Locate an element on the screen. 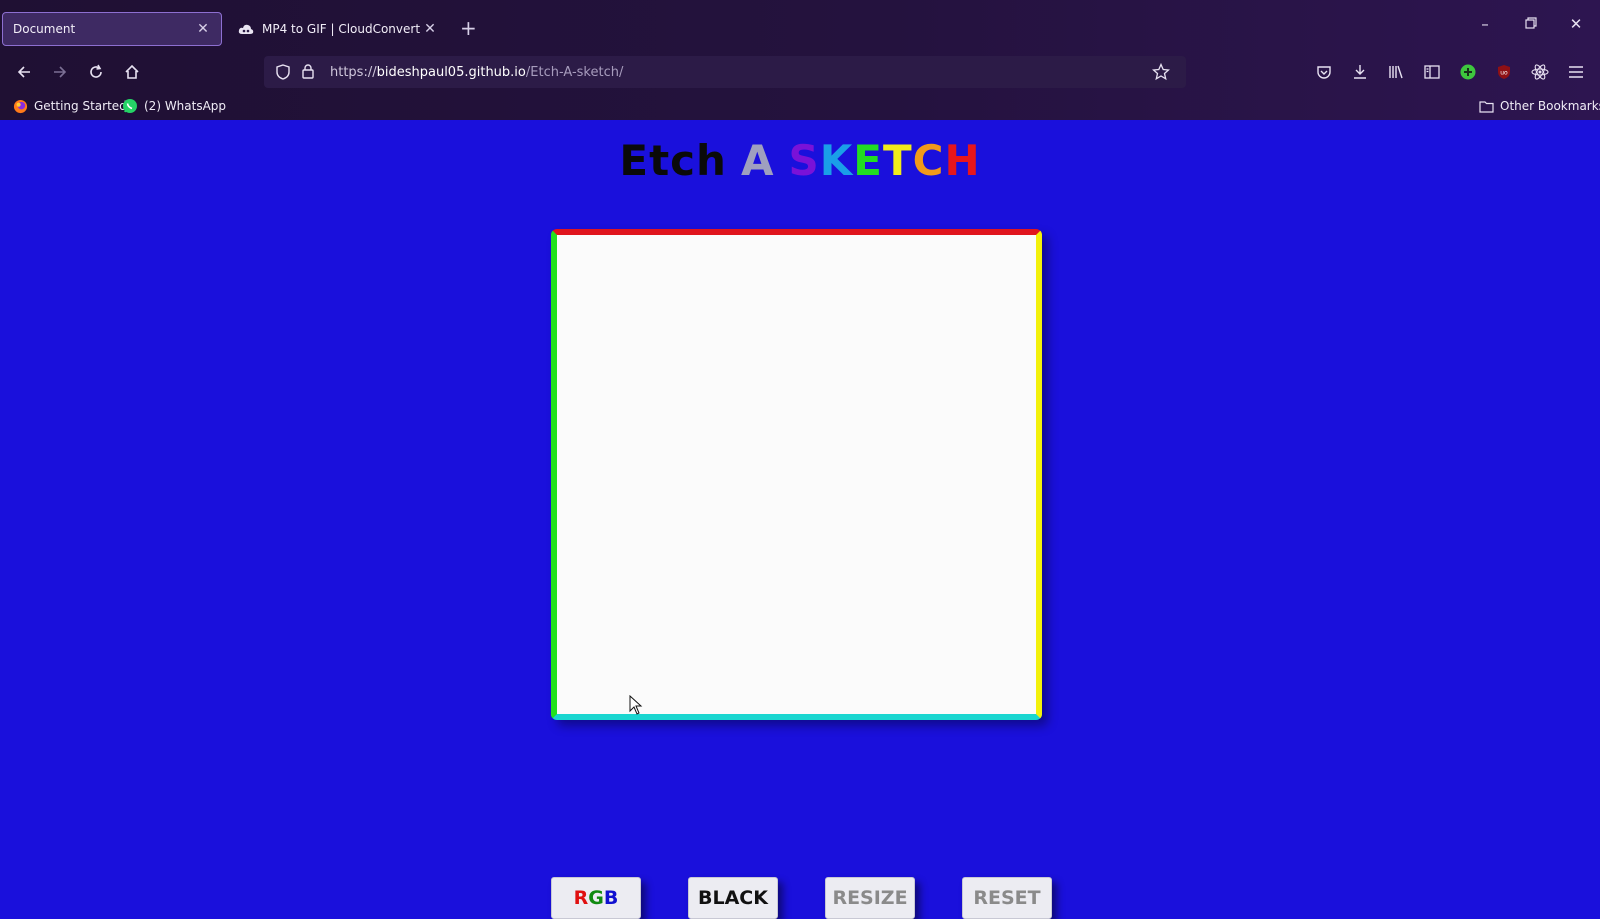 The width and height of the screenshot is (1600, 919). react-devtools-icon is located at coordinates (1540, 72).